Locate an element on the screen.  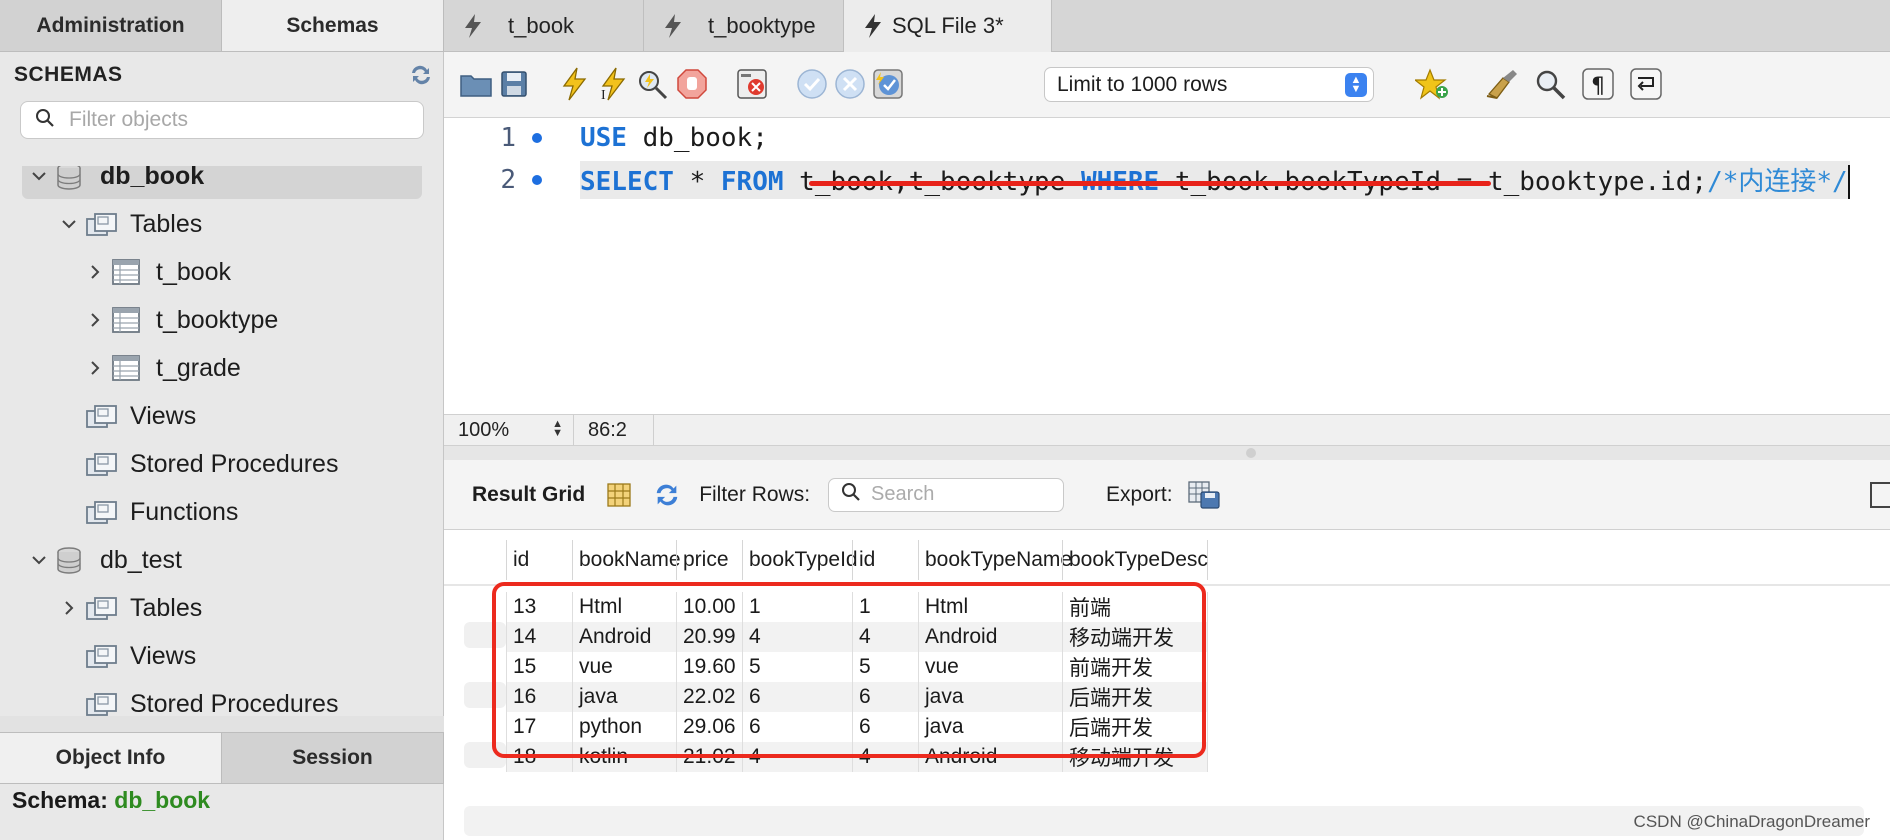
tab-schemas: Schemas is located at coordinates (333, 25).